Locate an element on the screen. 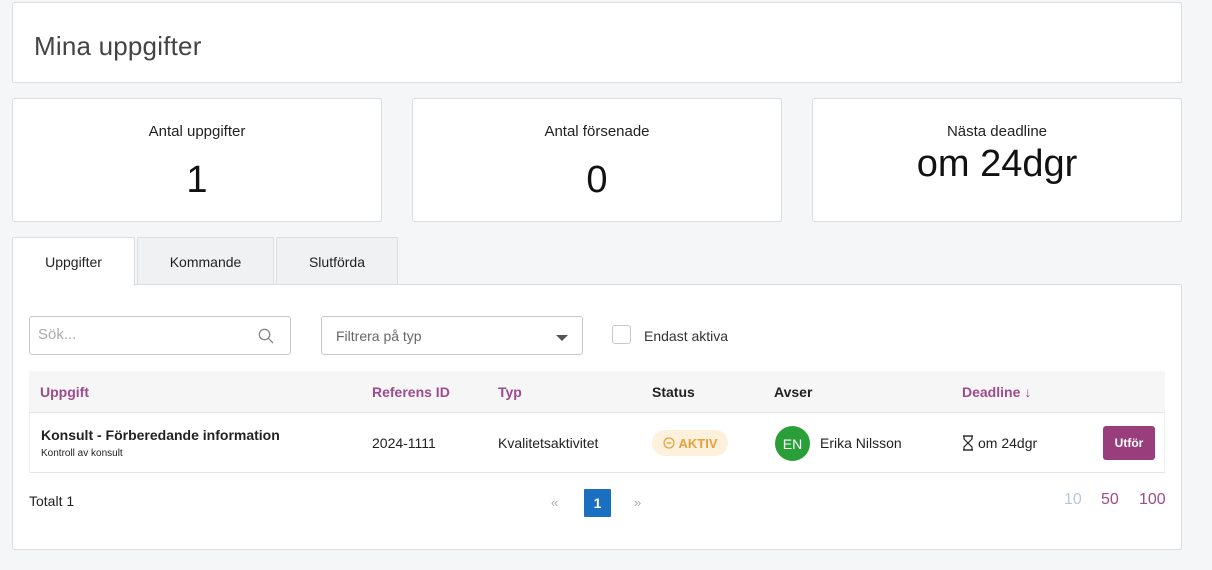  column-header-uppgift: Uppgift is located at coordinates (64, 392).